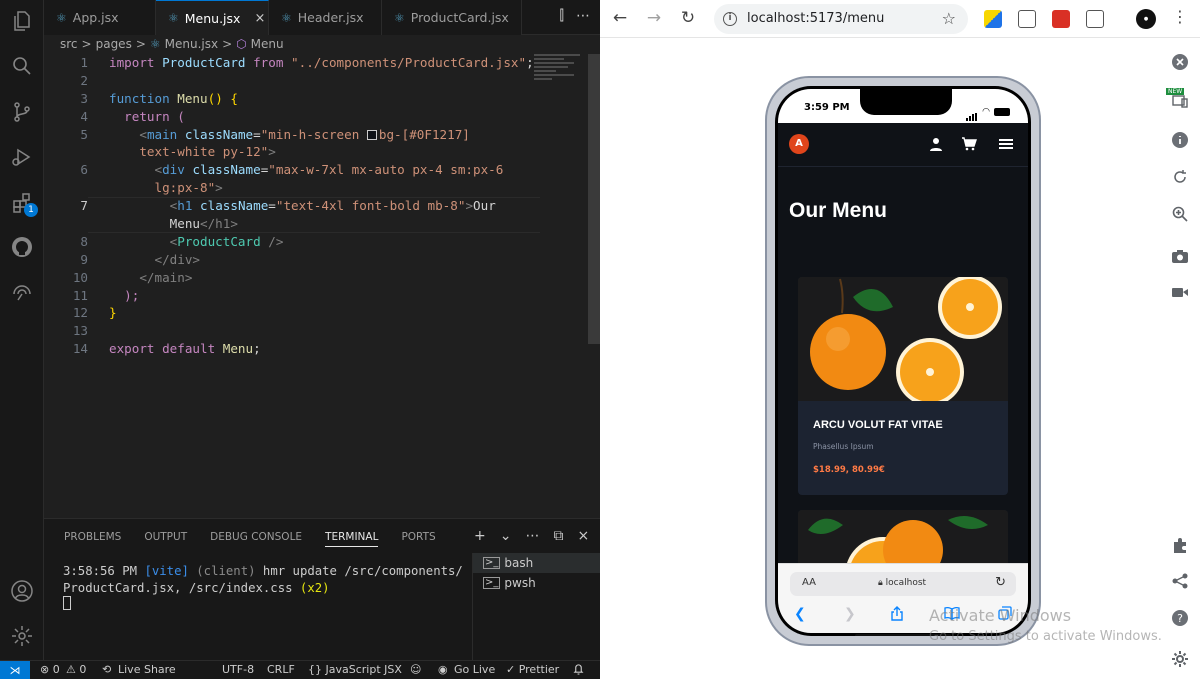  What do you see at coordinates (212, 17) in the screenshot?
I see `tab-menu-jsx: ⚛ Menu.jsx ×` at bounding box center [212, 17].